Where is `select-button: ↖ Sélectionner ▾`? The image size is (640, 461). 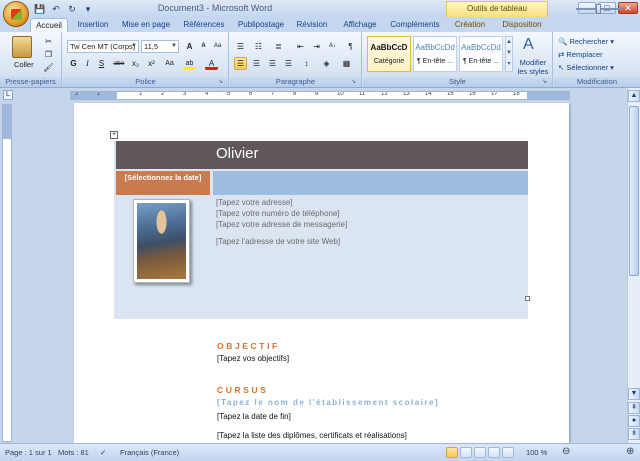 select-button: ↖ Sélectionner ▾ is located at coordinates (586, 67).